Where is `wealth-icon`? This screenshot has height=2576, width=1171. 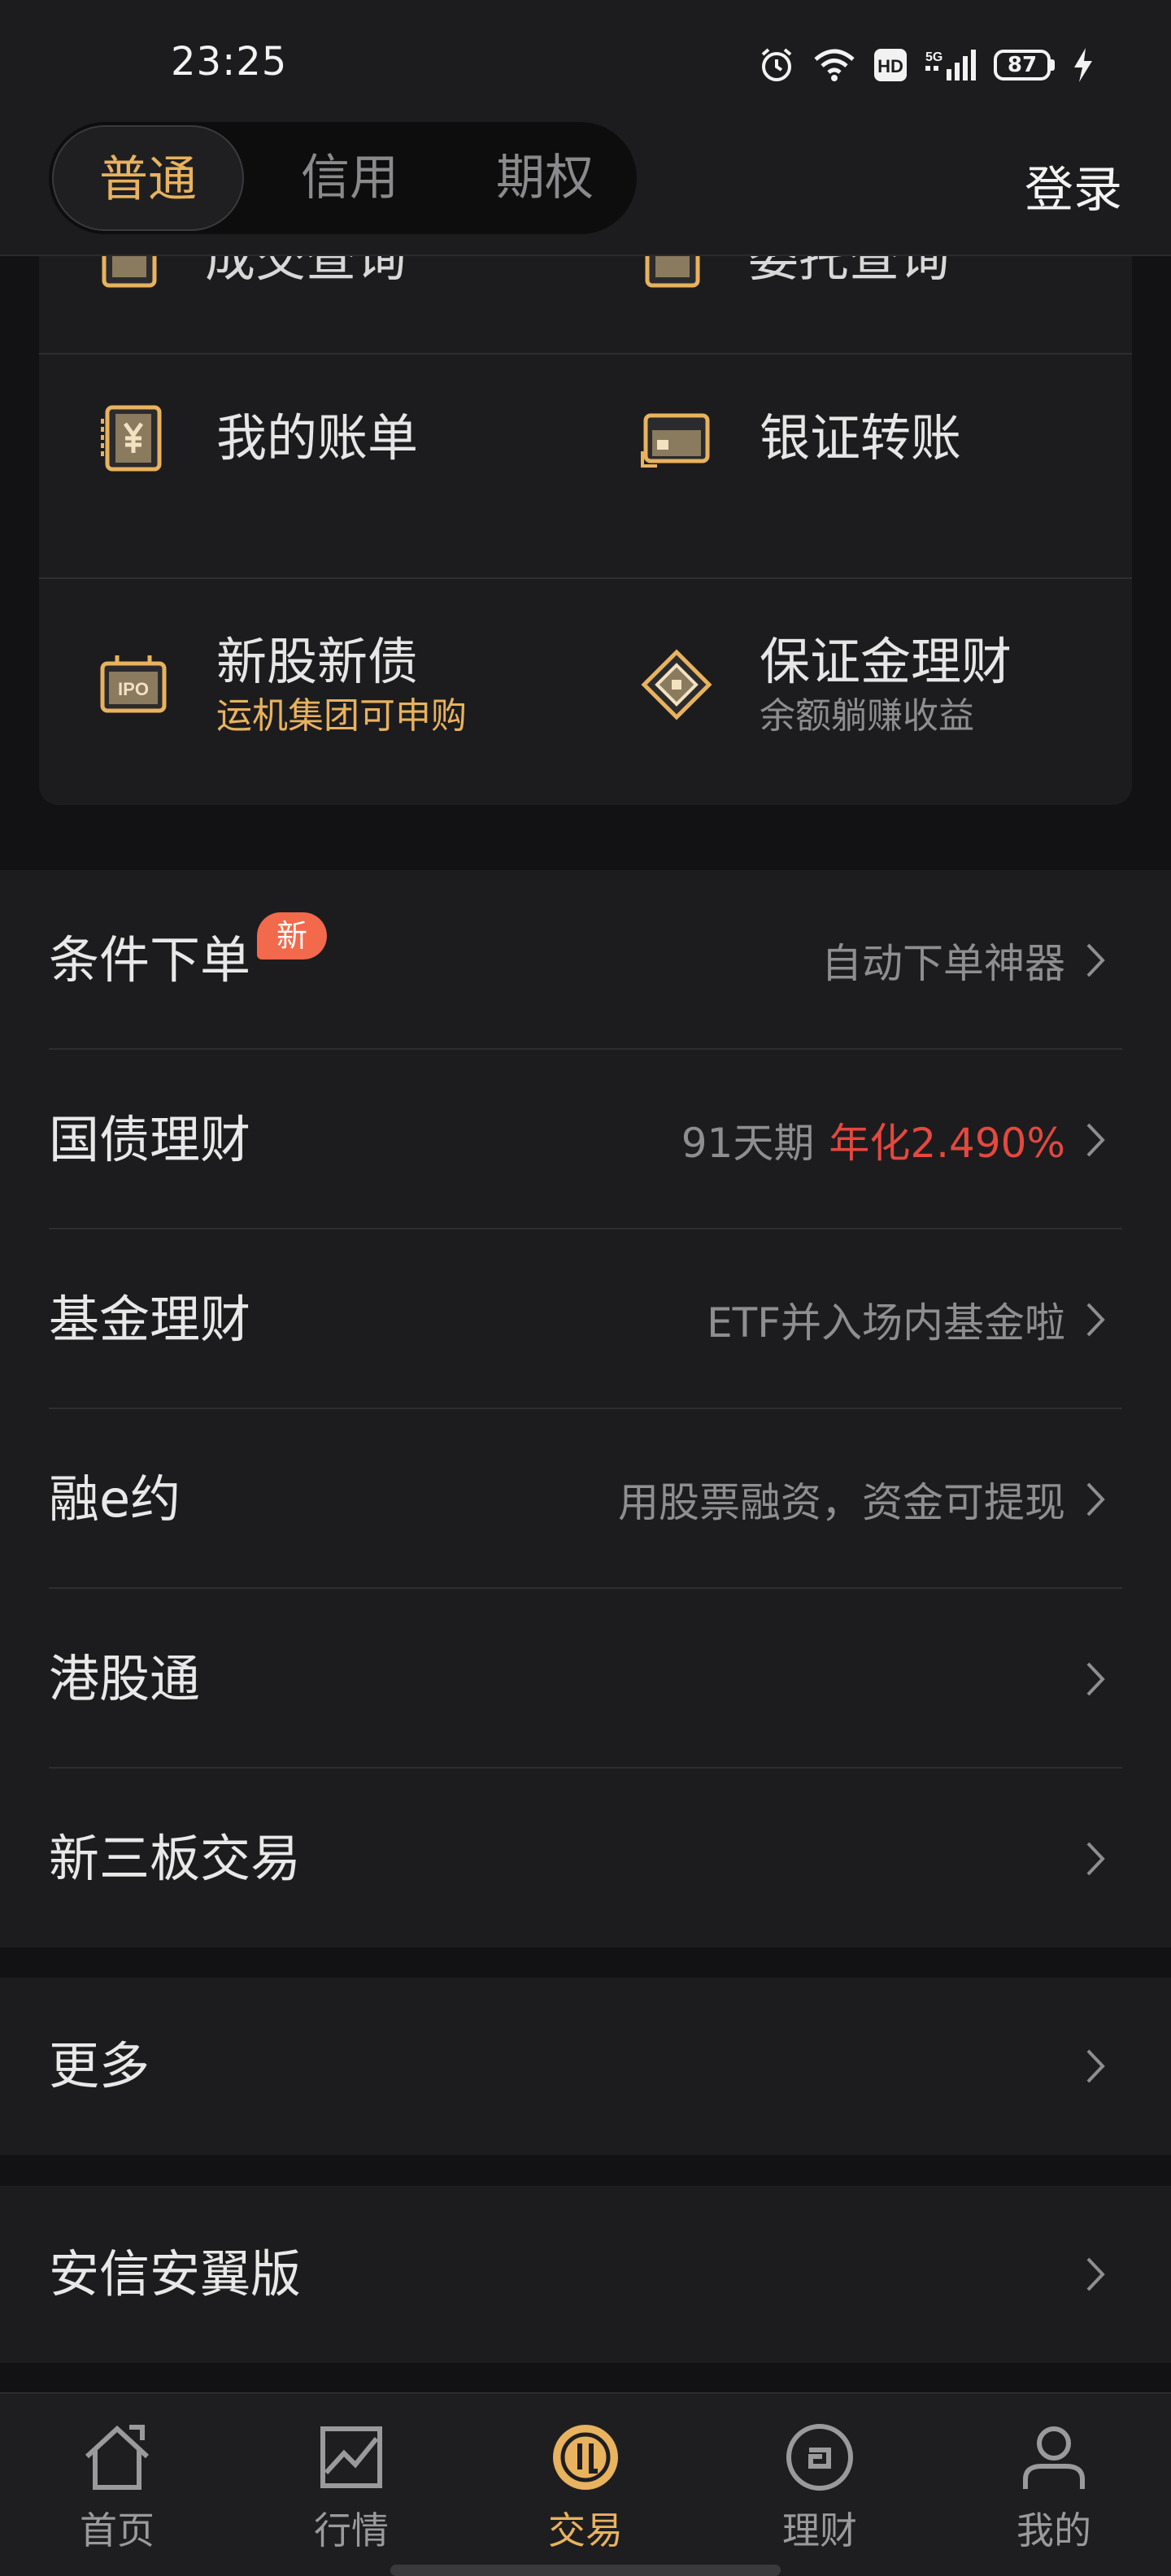 wealth-icon is located at coordinates (820, 2458).